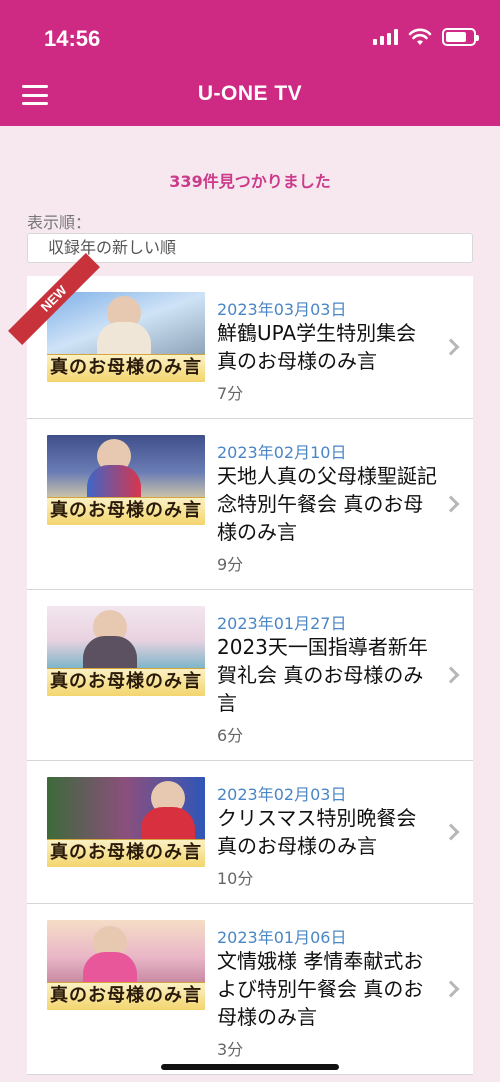  What do you see at coordinates (72, 38) in the screenshot?
I see `status-time: 14:56` at bounding box center [72, 38].